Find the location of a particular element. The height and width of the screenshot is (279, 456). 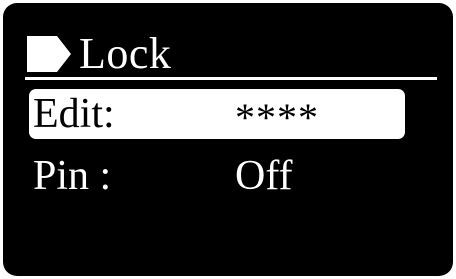

menu-item-pin: Pin : Off is located at coordinates (217, 176).